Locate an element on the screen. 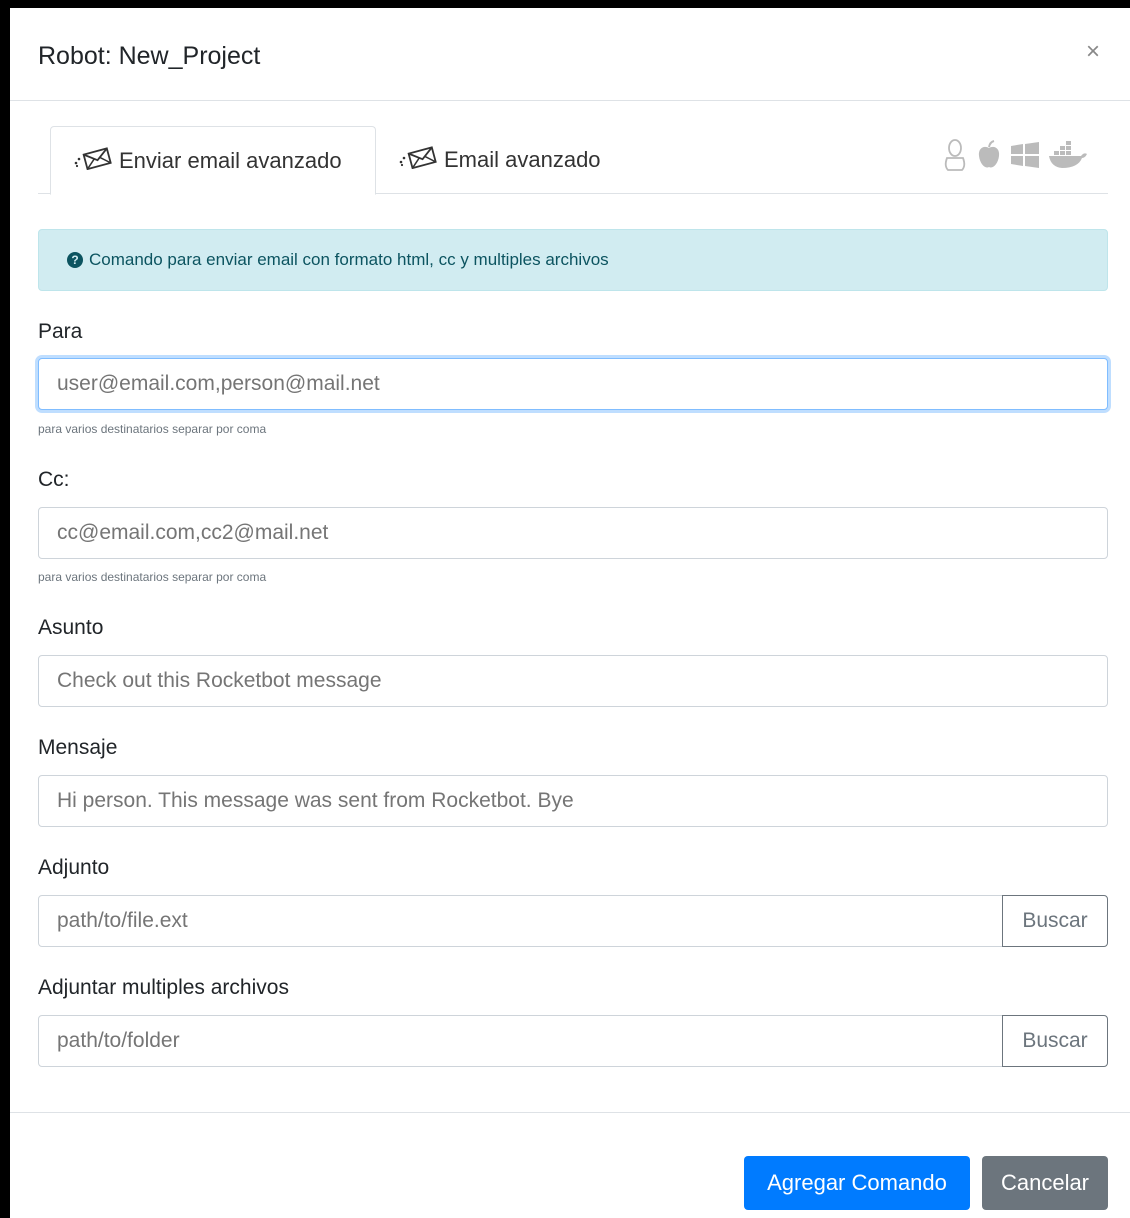 This screenshot has height=1218, width=1130. modal-footer: Agregar Comando Cancelar is located at coordinates (570, 1165).